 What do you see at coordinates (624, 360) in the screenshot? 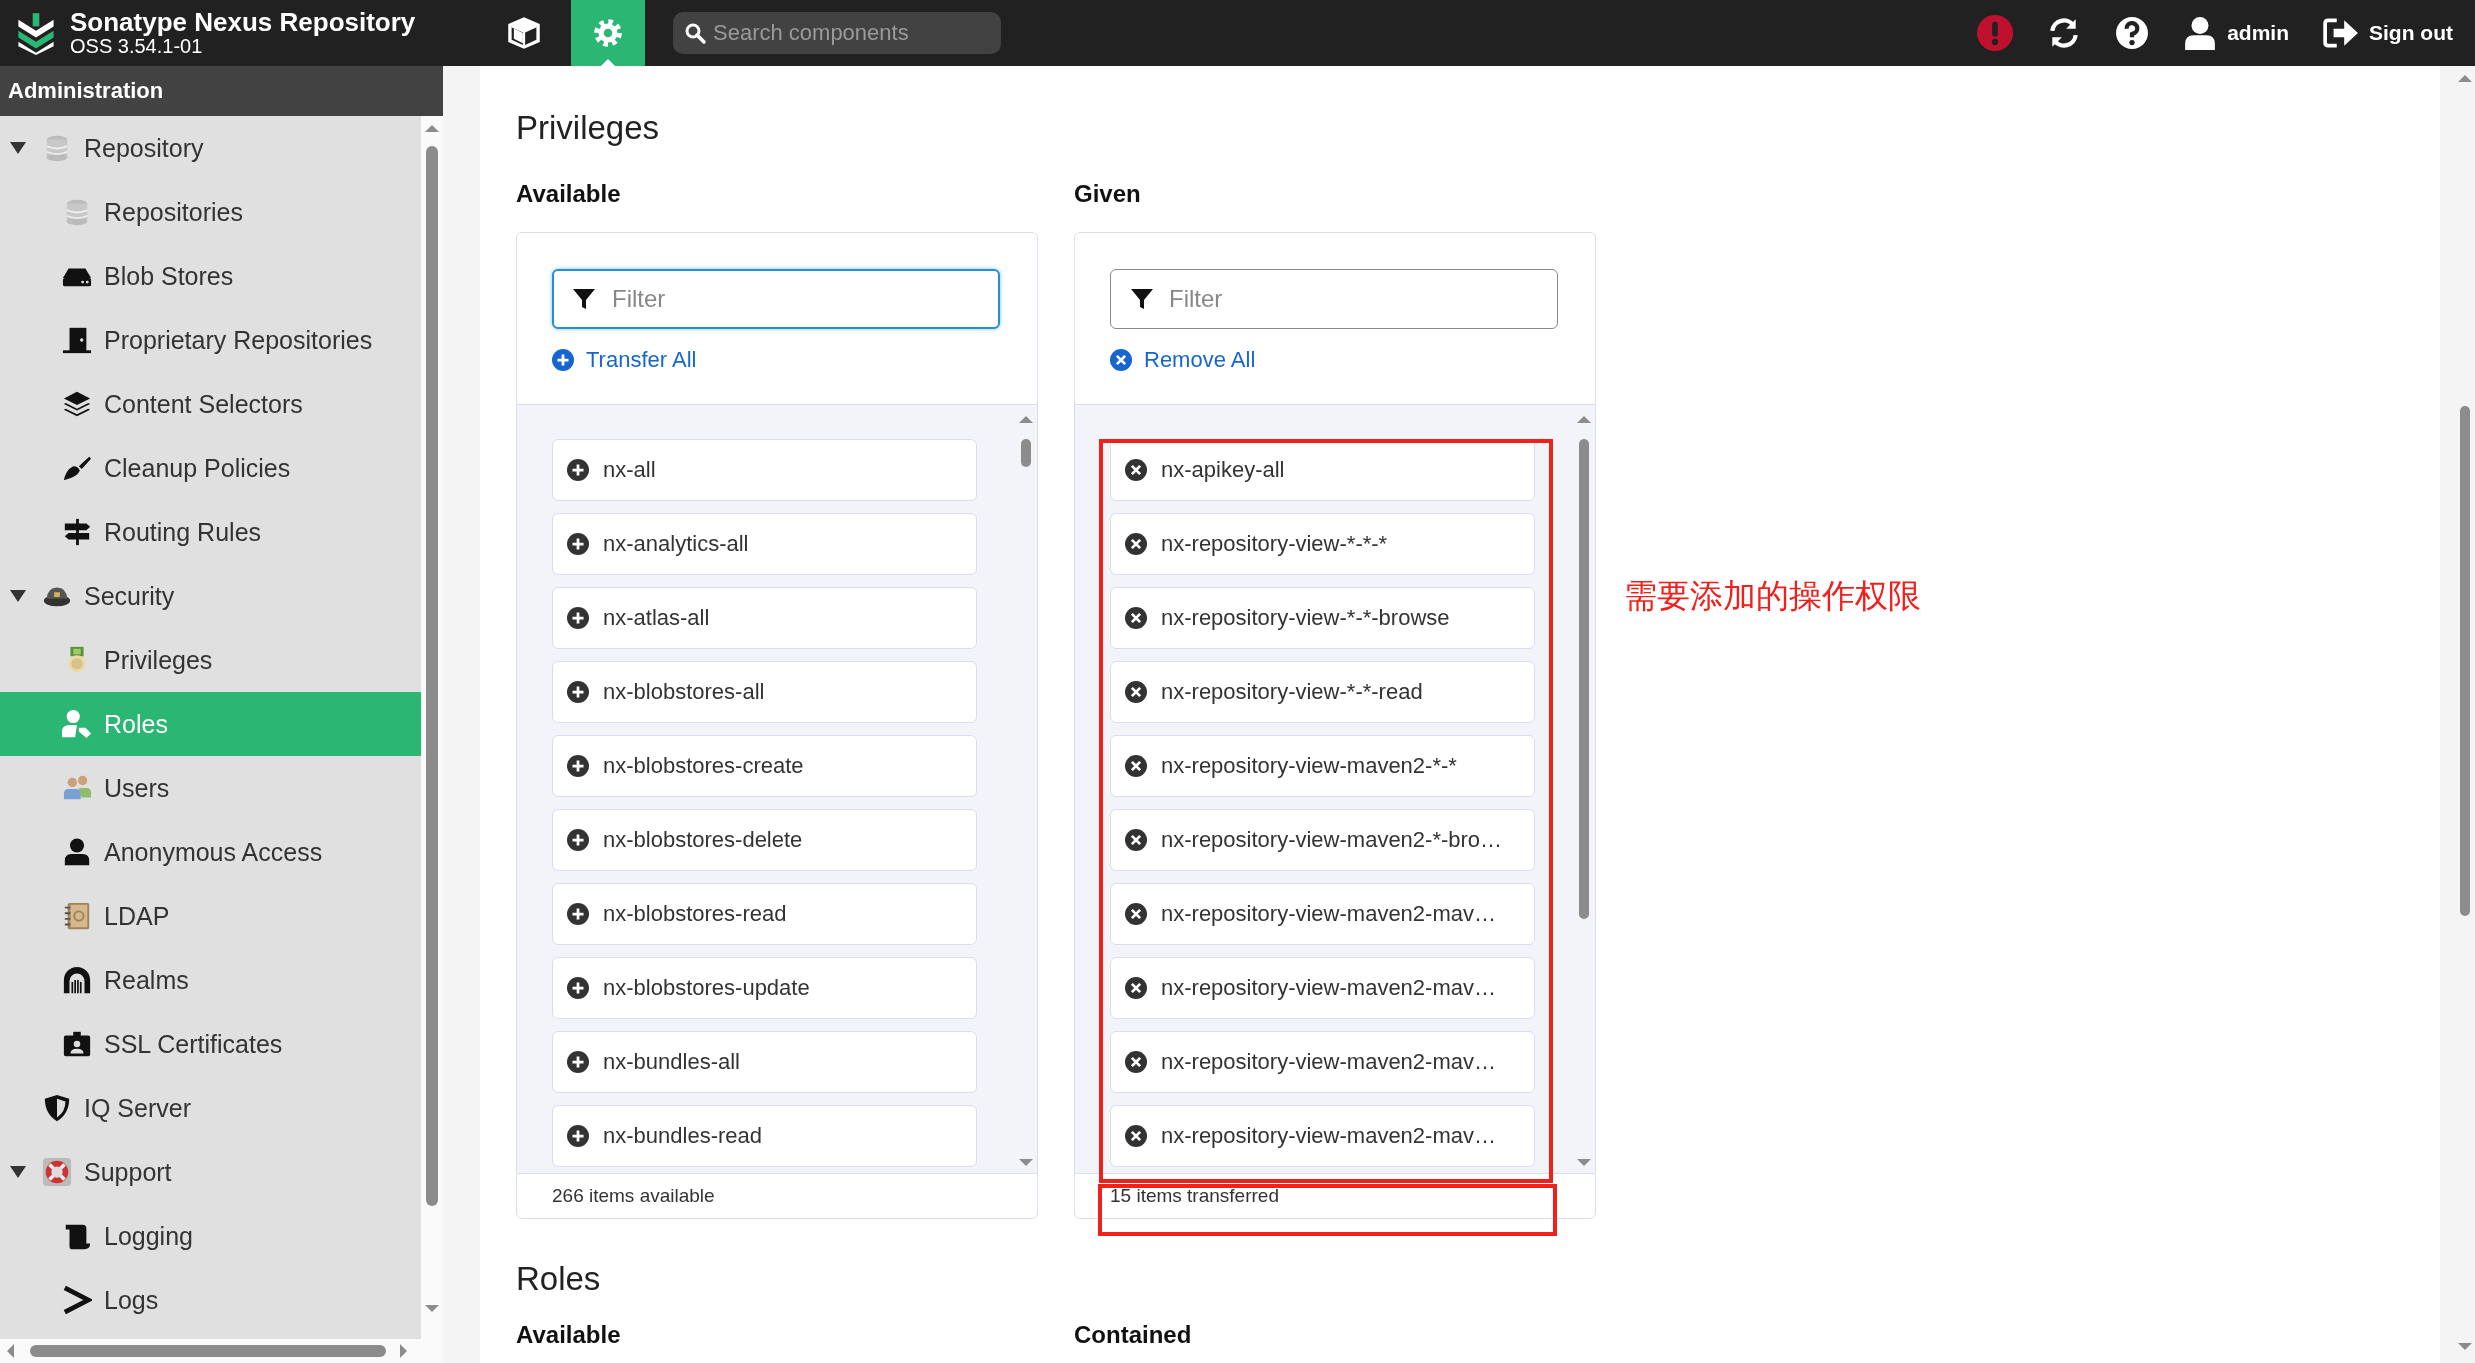
I see `transfer-all-link: Transfer All` at bounding box center [624, 360].